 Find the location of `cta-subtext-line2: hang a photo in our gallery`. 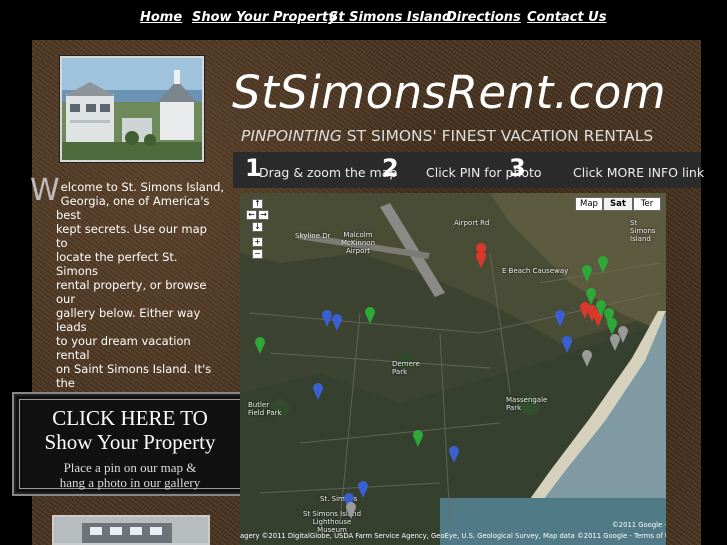

cta-subtext-line2: hang a photo in our gallery is located at coordinates (130, 482).